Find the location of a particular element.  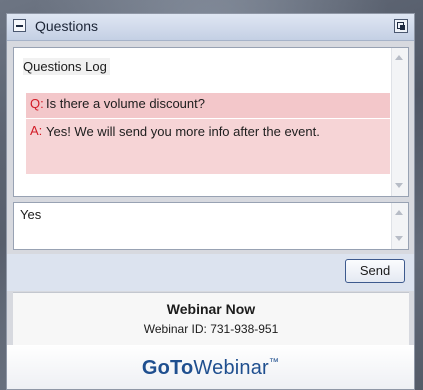

webinar-name: Webinar Now is located at coordinates (211, 309).